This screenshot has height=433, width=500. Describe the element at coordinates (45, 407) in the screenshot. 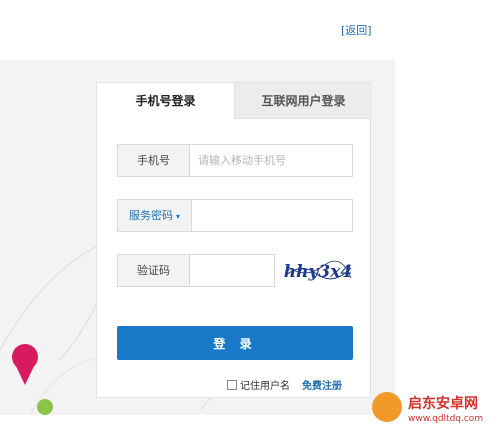

I see `green-dot-icon` at that location.